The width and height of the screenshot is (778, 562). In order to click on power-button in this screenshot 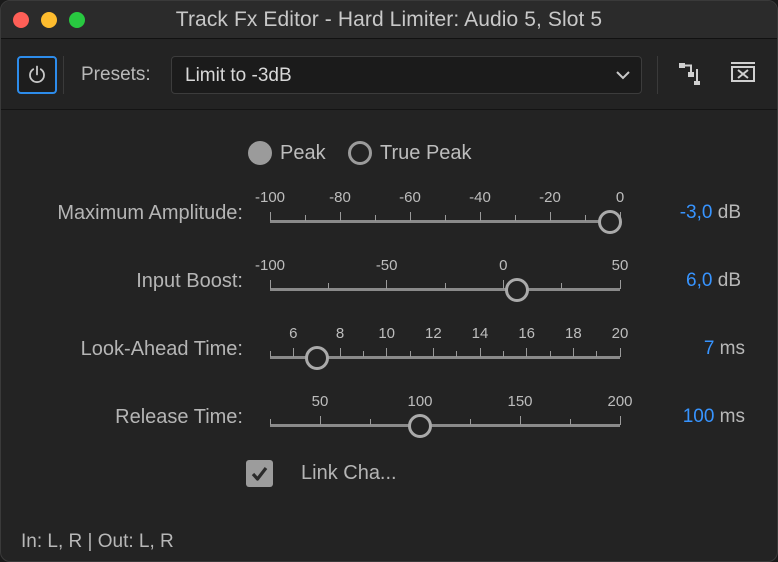, I will do `click(37, 75)`.